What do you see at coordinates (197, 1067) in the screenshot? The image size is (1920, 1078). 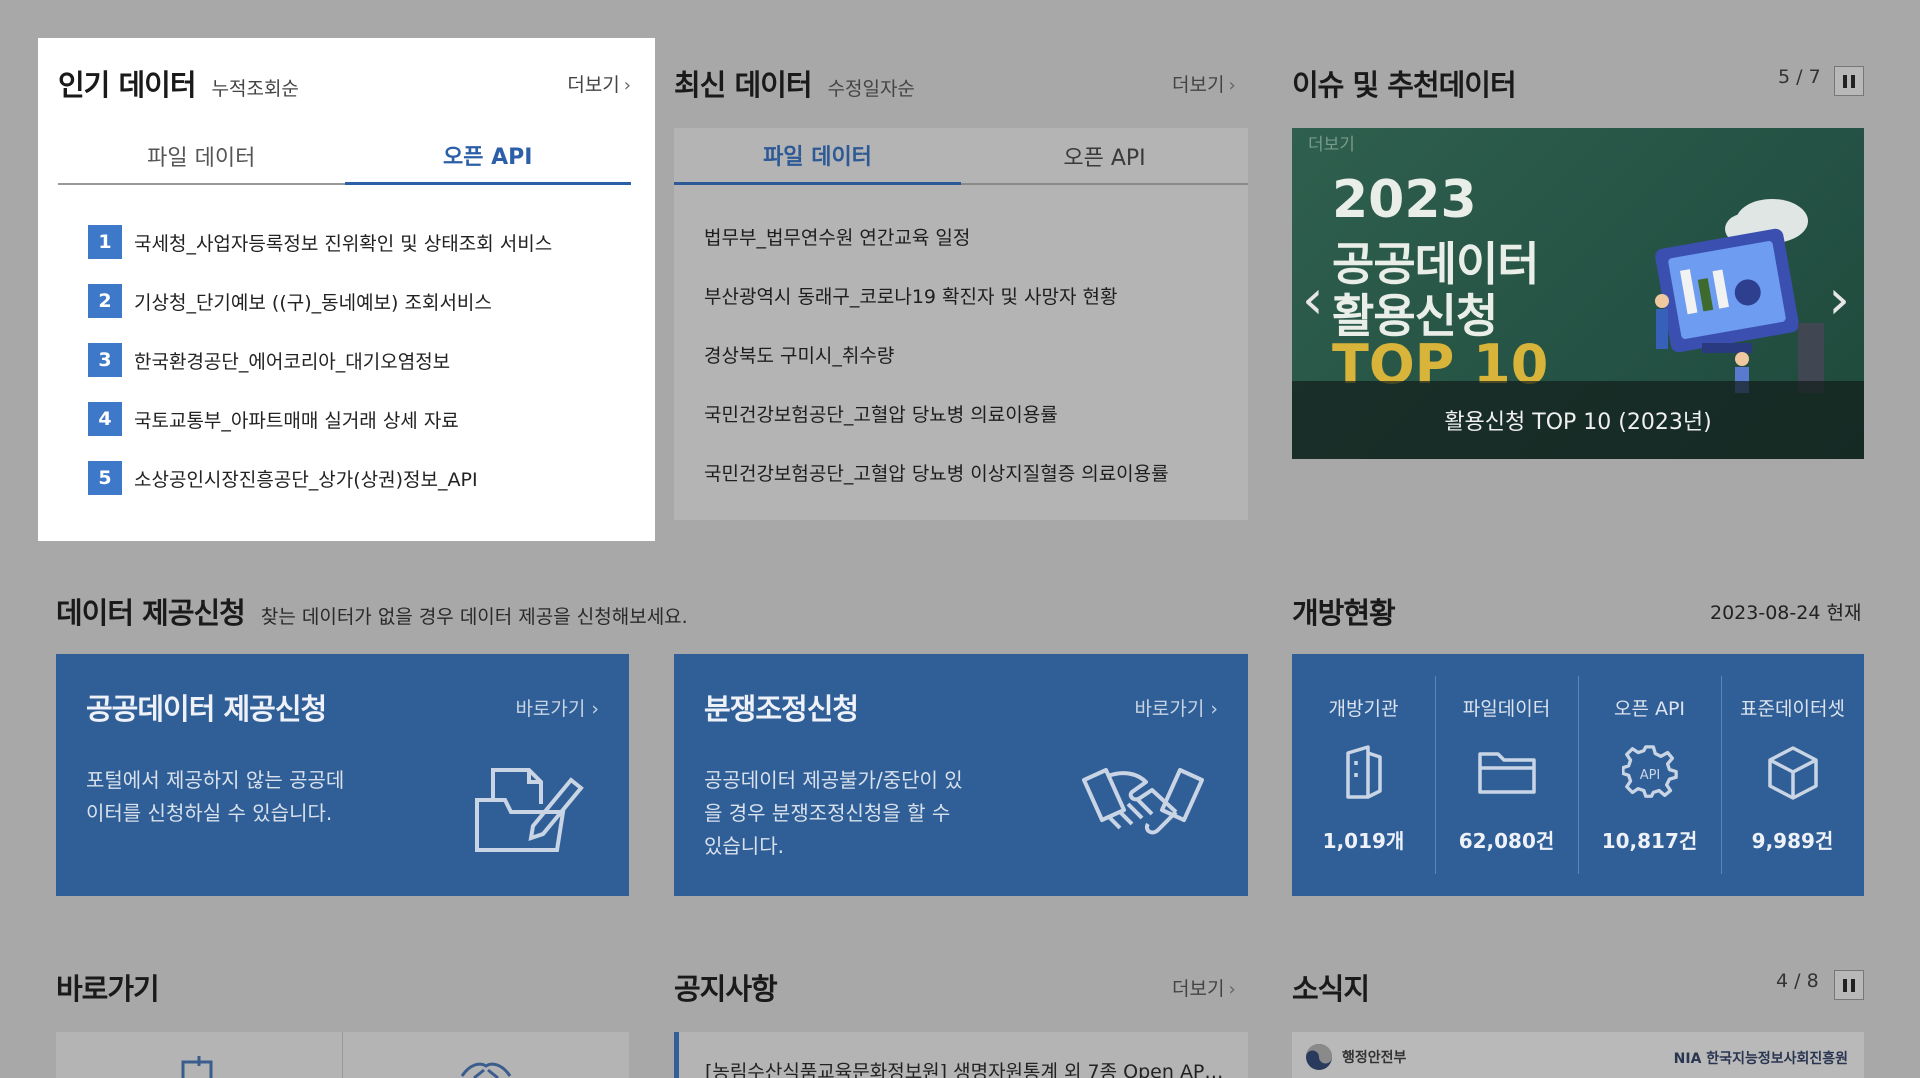 I see `monitor-icon` at bounding box center [197, 1067].